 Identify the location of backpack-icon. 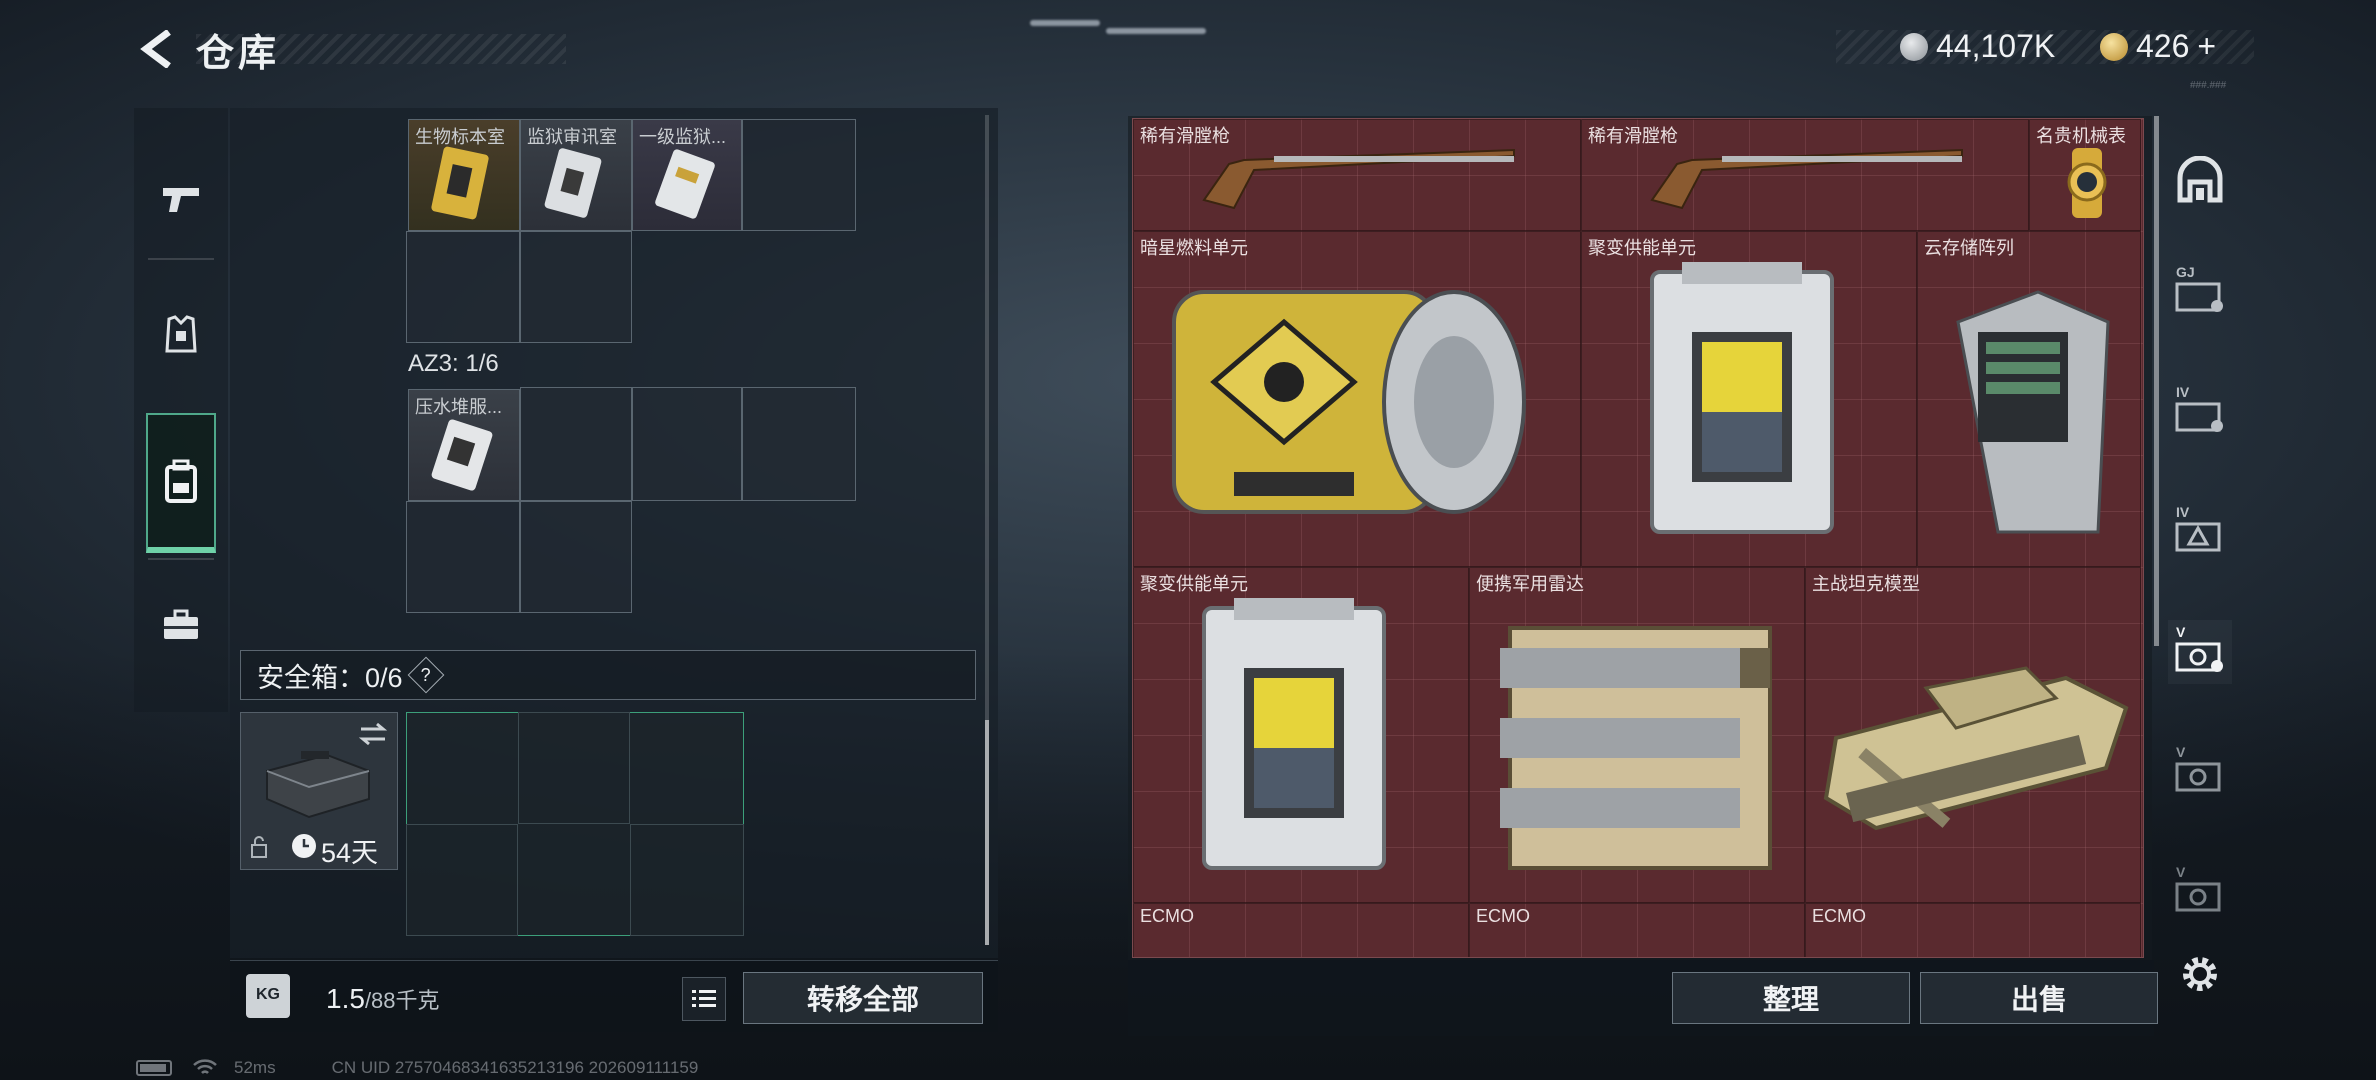
(181, 481).